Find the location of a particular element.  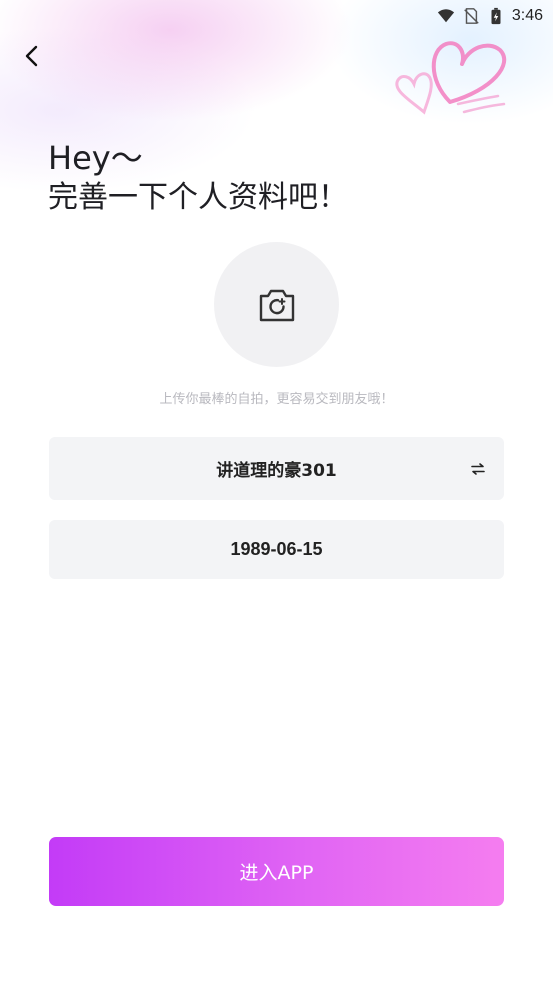

enter-app-button: 进入APP is located at coordinates (276, 871).